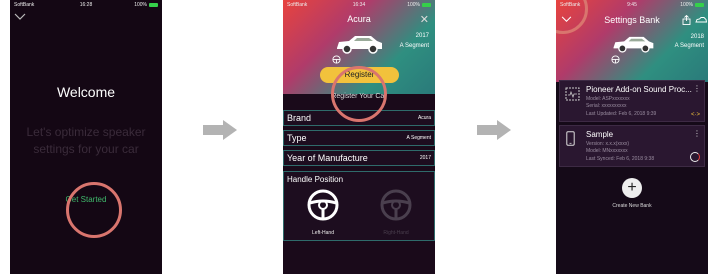 This screenshot has width=710, height=277. What do you see at coordinates (701, 20) in the screenshot?
I see `car-switch-icon` at bounding box center [701, 20].